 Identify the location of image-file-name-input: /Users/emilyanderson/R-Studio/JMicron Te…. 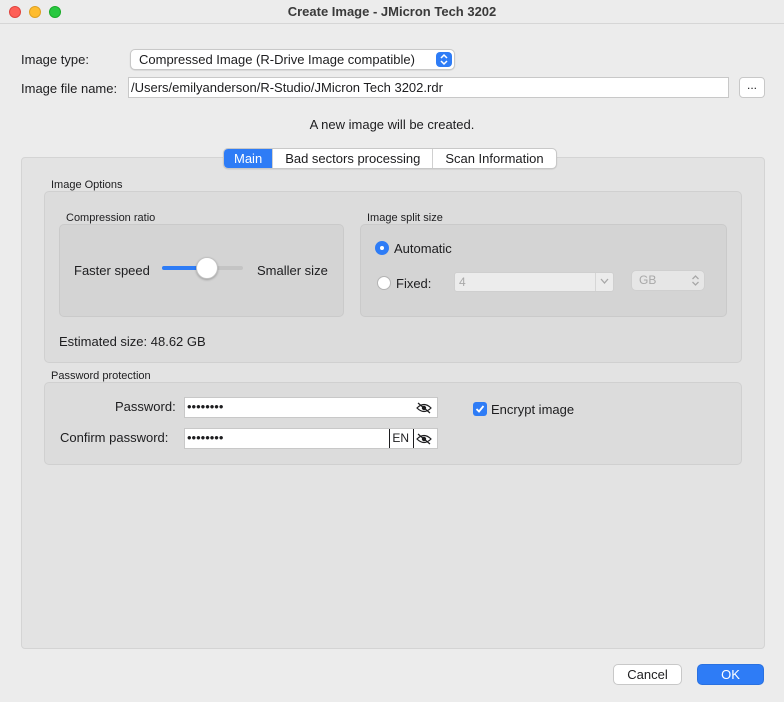
(428, 87).